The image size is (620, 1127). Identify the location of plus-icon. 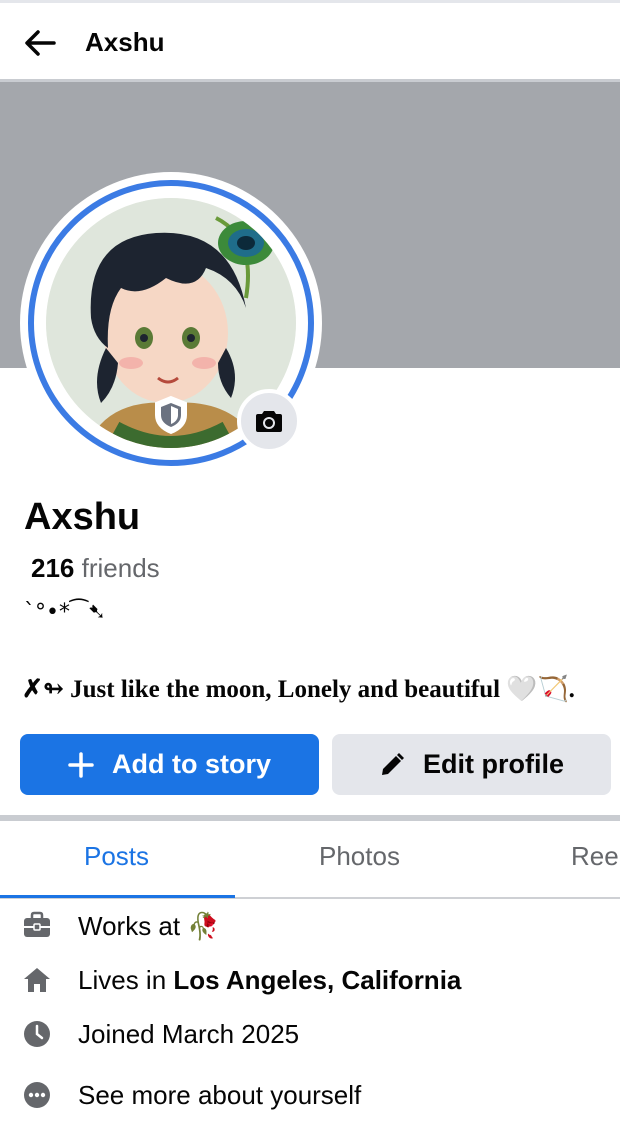
(81, 764).